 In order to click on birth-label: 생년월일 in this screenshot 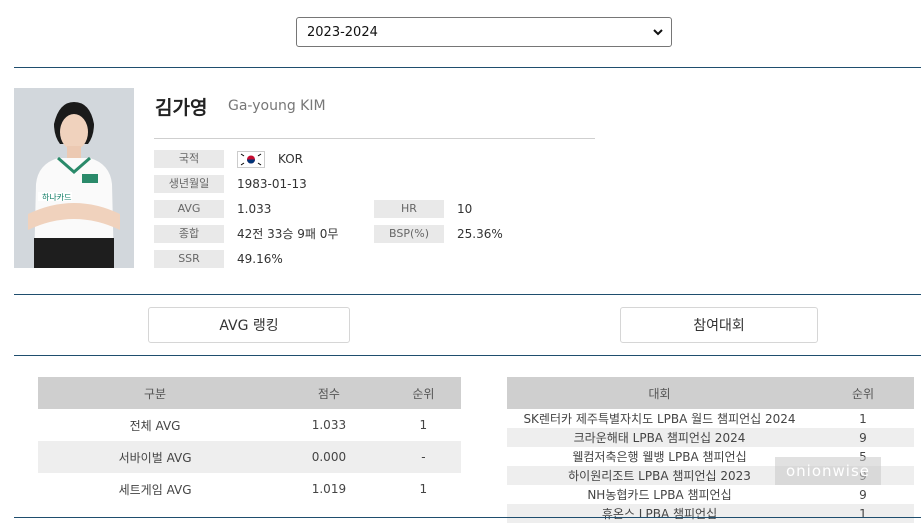, I will do `click(189, 184)`.